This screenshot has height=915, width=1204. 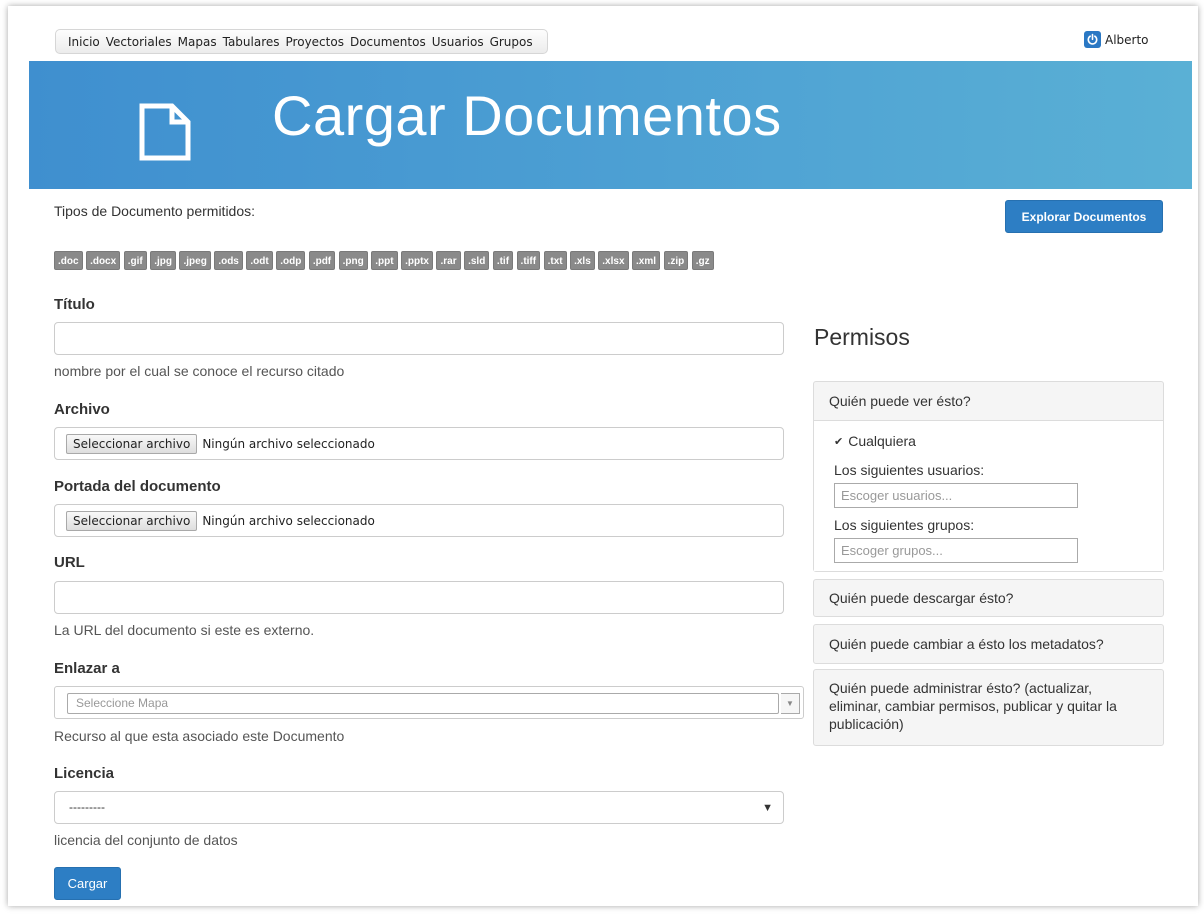 What do you see at coordinates (315, 42) in the screenshot?
I see `nav-item-proyectos: Proyectos` at bounding box center [315, 42].